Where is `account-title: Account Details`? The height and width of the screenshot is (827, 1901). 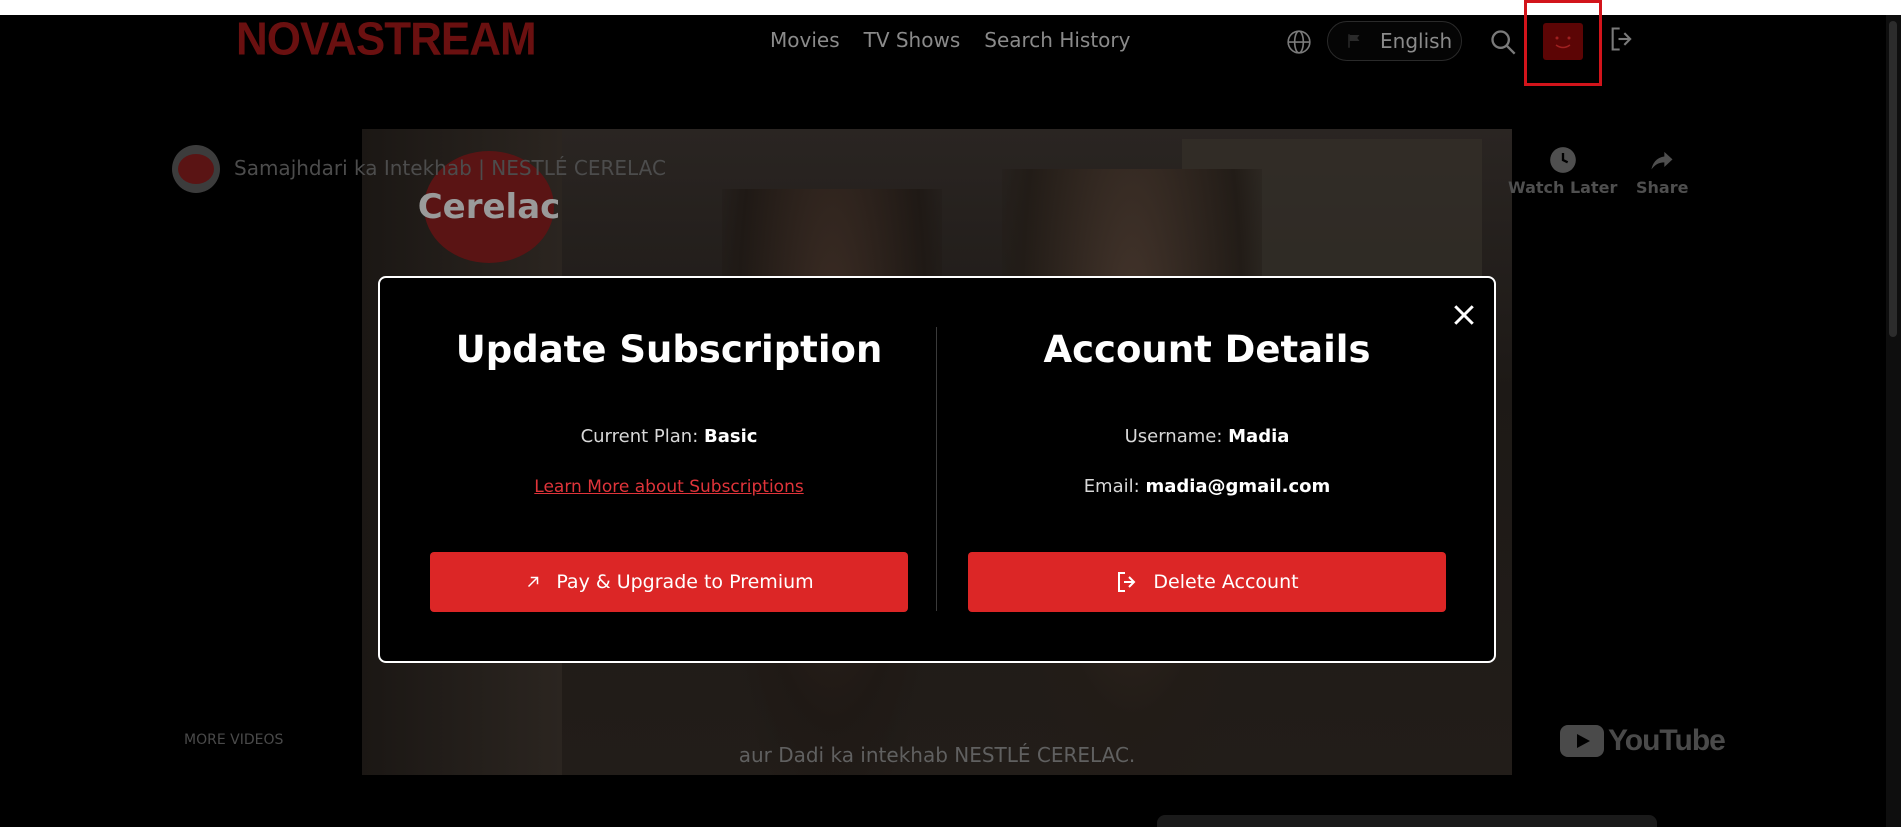
account-title: Account Details is located at coordinates (1207, 349).